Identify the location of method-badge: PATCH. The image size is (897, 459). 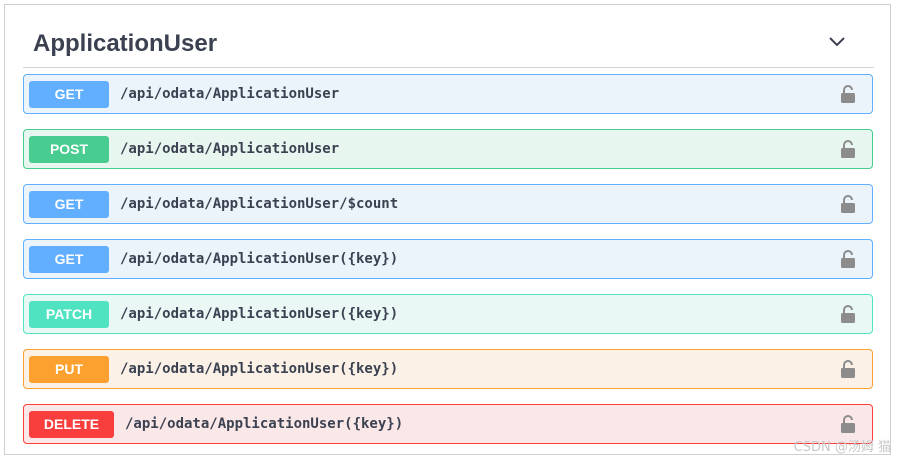
(69, 314).